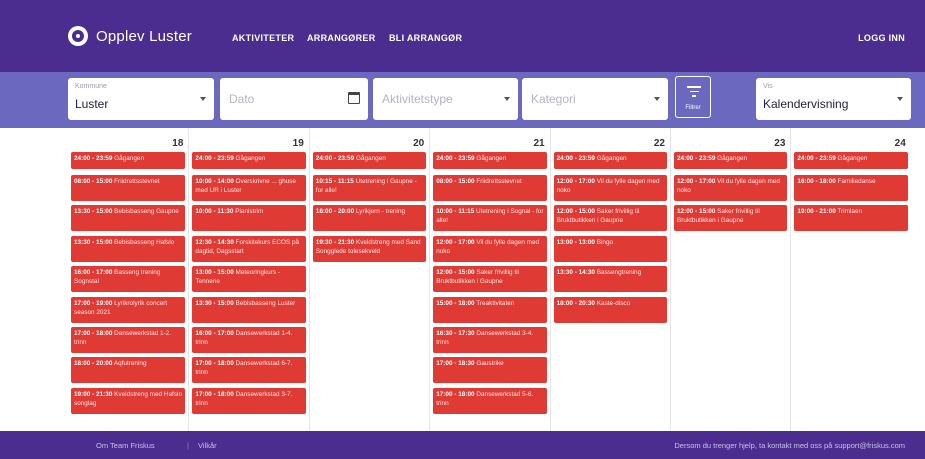 The image size is (925, 459). Describe the element at coordinates (249, 309) in the screenshot. I see `calendar-event: 13:30 - 15:00 Bebisbasseng Luster` at that location.